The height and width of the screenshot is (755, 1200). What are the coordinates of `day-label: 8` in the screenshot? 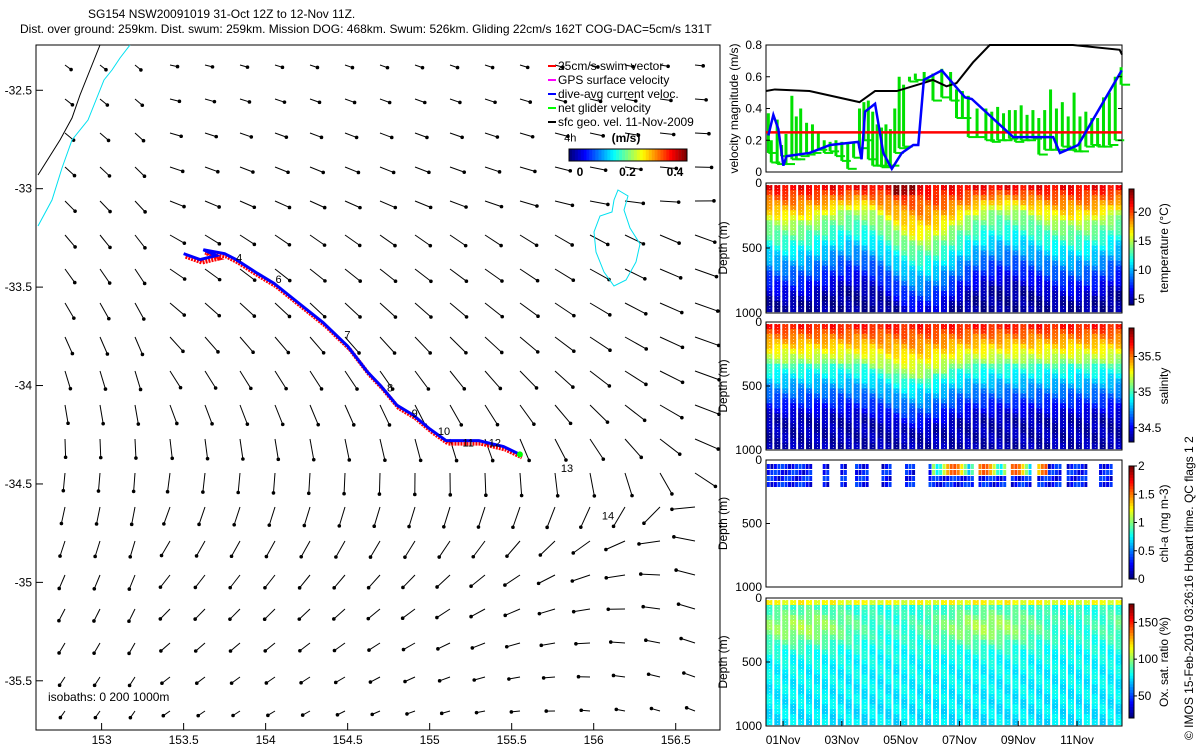 It's located at (390, 389).